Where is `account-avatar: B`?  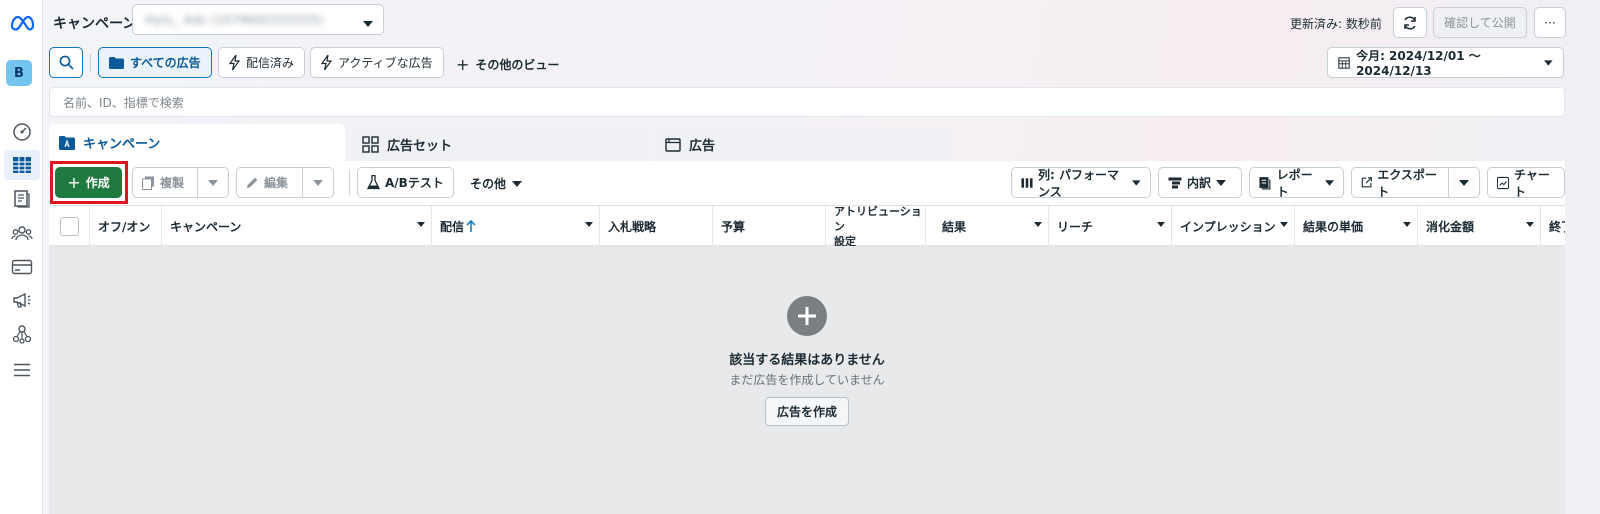
account-avatar: B is located at coordinates (19, 73).